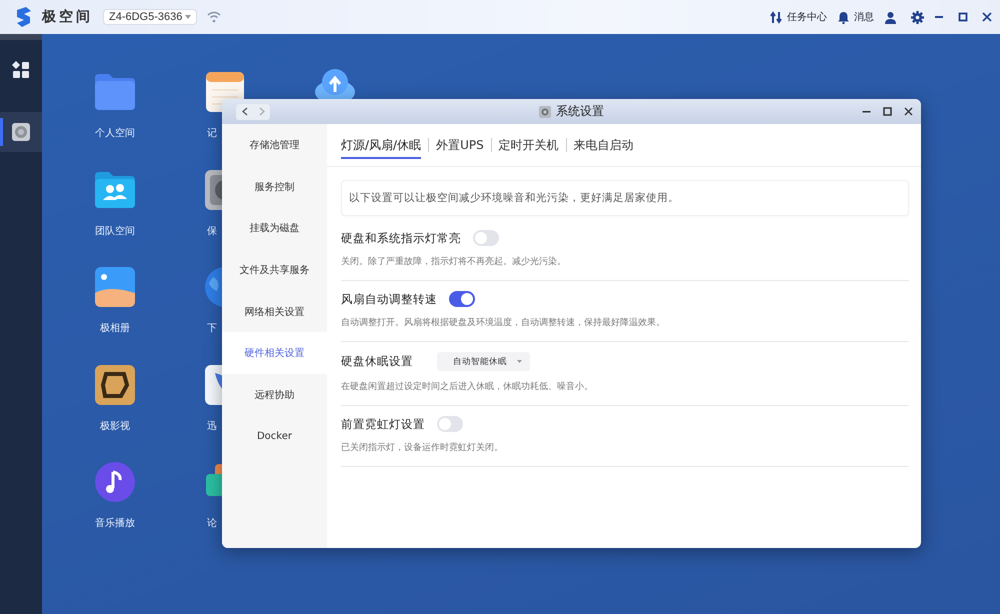 Image resolution: width=1000 pixels, height=614 pixels. What do you see at coordinates (274, 270) in the screenshot?
I see `sidebar-item: 文件及共享服务` at bounding box center [274, 270].